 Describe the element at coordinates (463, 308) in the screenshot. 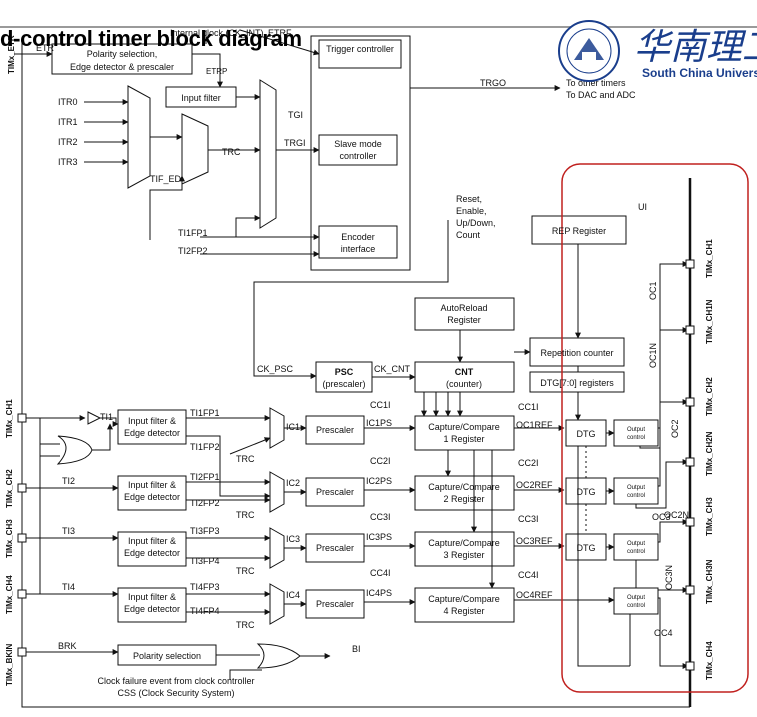

I see `autoreload-line1: AutoReload` at that location.